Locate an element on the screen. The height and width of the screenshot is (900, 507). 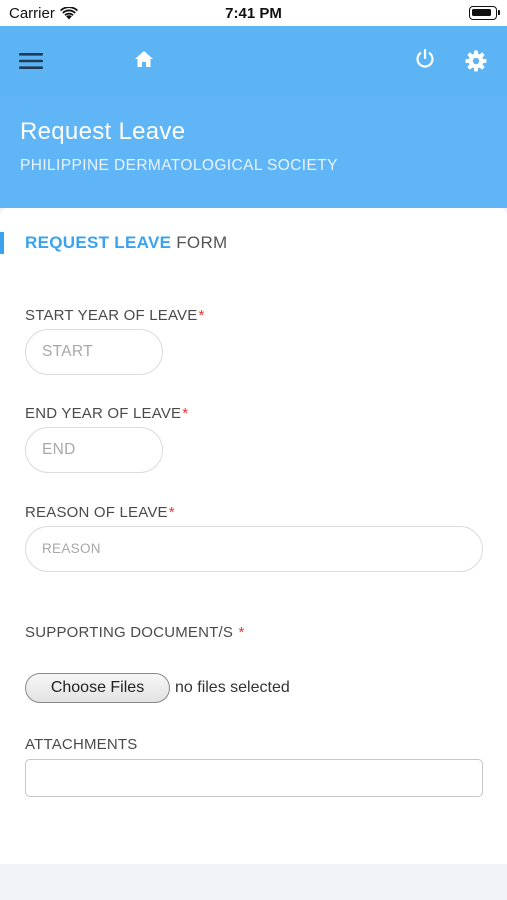
status-bar: Carrier 7:41 PM is located at coordinates (253, 13).